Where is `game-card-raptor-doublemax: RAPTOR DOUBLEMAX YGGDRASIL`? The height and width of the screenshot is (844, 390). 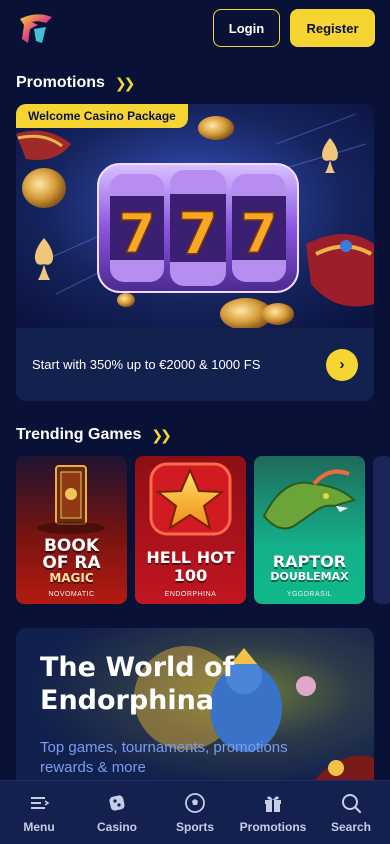
game-card-raptor-doublemax: RAPTOR DOUBLEMAX YGGDRASIL is located at coordinates (309, 530).